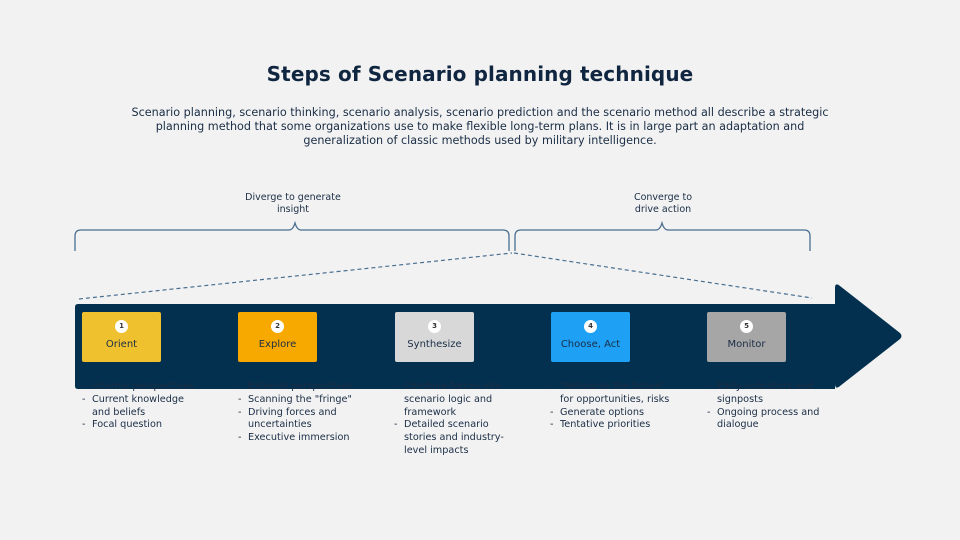 The height and width of the screenshot is (540, 960). Describe the element at coordinates (746, 344) in the screenshot. I see `step-label: Monitor` at that location.